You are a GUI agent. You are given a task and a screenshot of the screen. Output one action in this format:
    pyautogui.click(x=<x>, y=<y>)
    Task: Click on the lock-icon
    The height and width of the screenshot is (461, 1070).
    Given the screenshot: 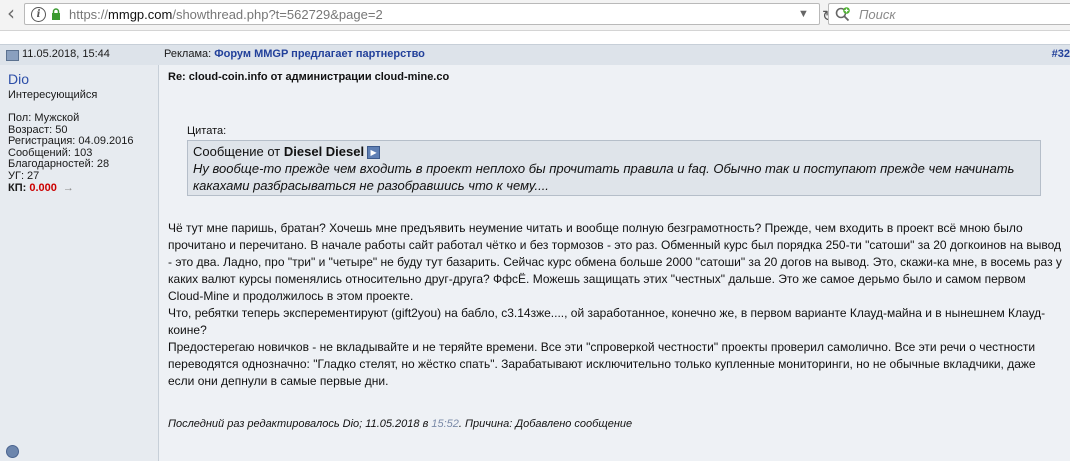 What is the action you would take?
    pyautogui.click(x=56, y=14)
    